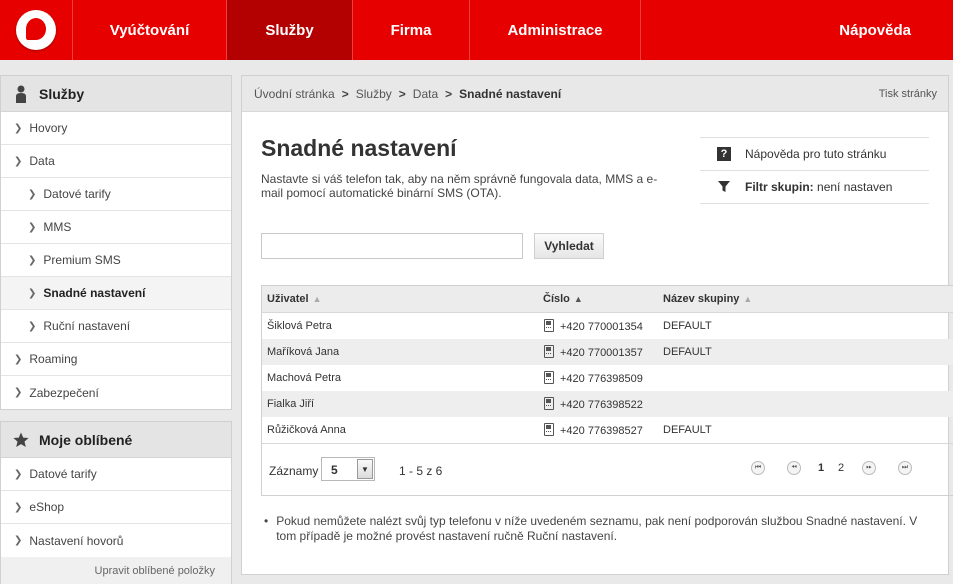 The width and height of the screenshot is (953, 584). What do you see at coordinates (116, 540) in the screenshot?
I see `favorite-item-nastaveni-hovoru: ❯ Nastavení hovorů` at bounding box center [116, 540].